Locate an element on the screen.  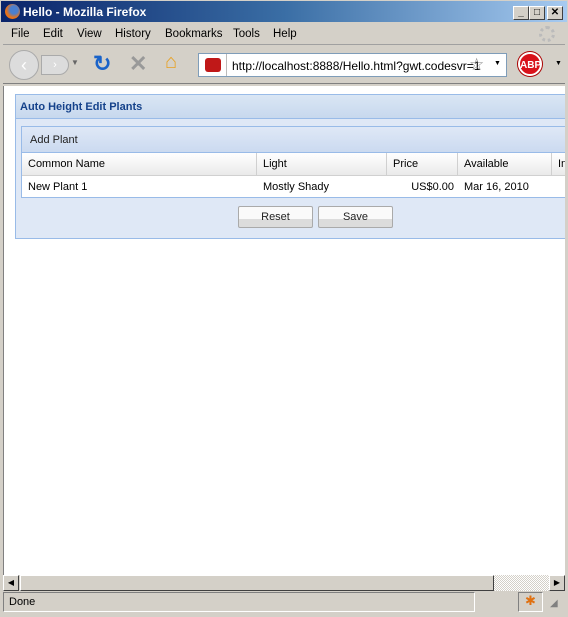
menu-bookmarks: Bookmarks is located at coordinates (194, 34).